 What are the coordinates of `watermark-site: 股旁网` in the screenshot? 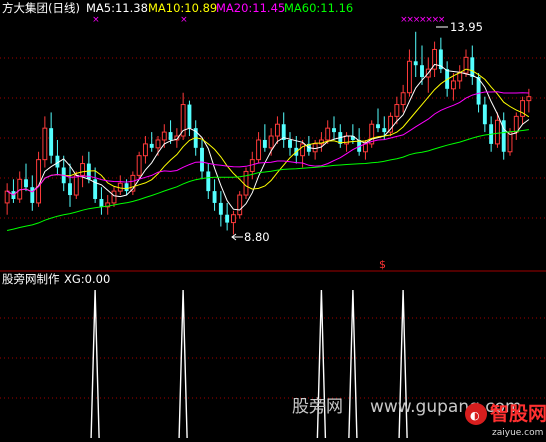 It's located at (317, 407).